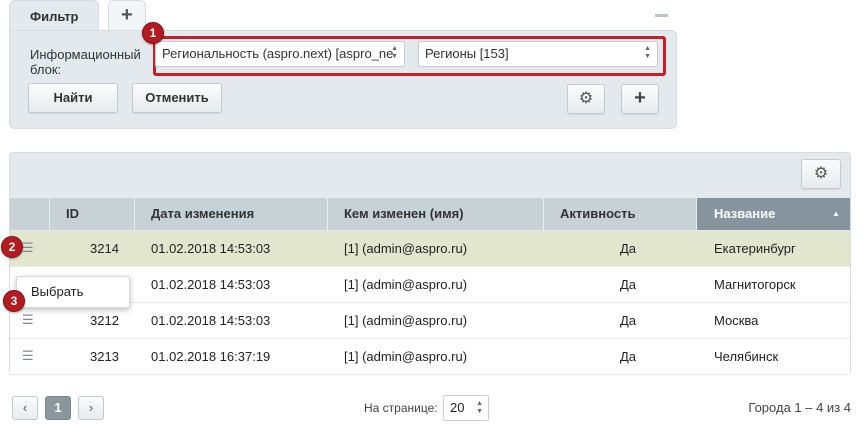  I want to click on cell-name: Челябинск, so click(746, 356).